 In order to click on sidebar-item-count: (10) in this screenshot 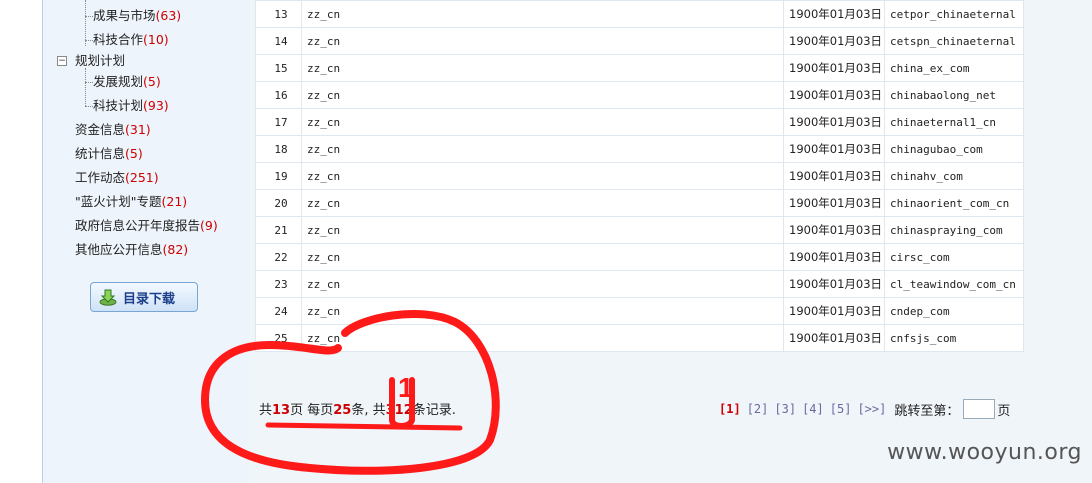, I will do `click(156, 39)`.